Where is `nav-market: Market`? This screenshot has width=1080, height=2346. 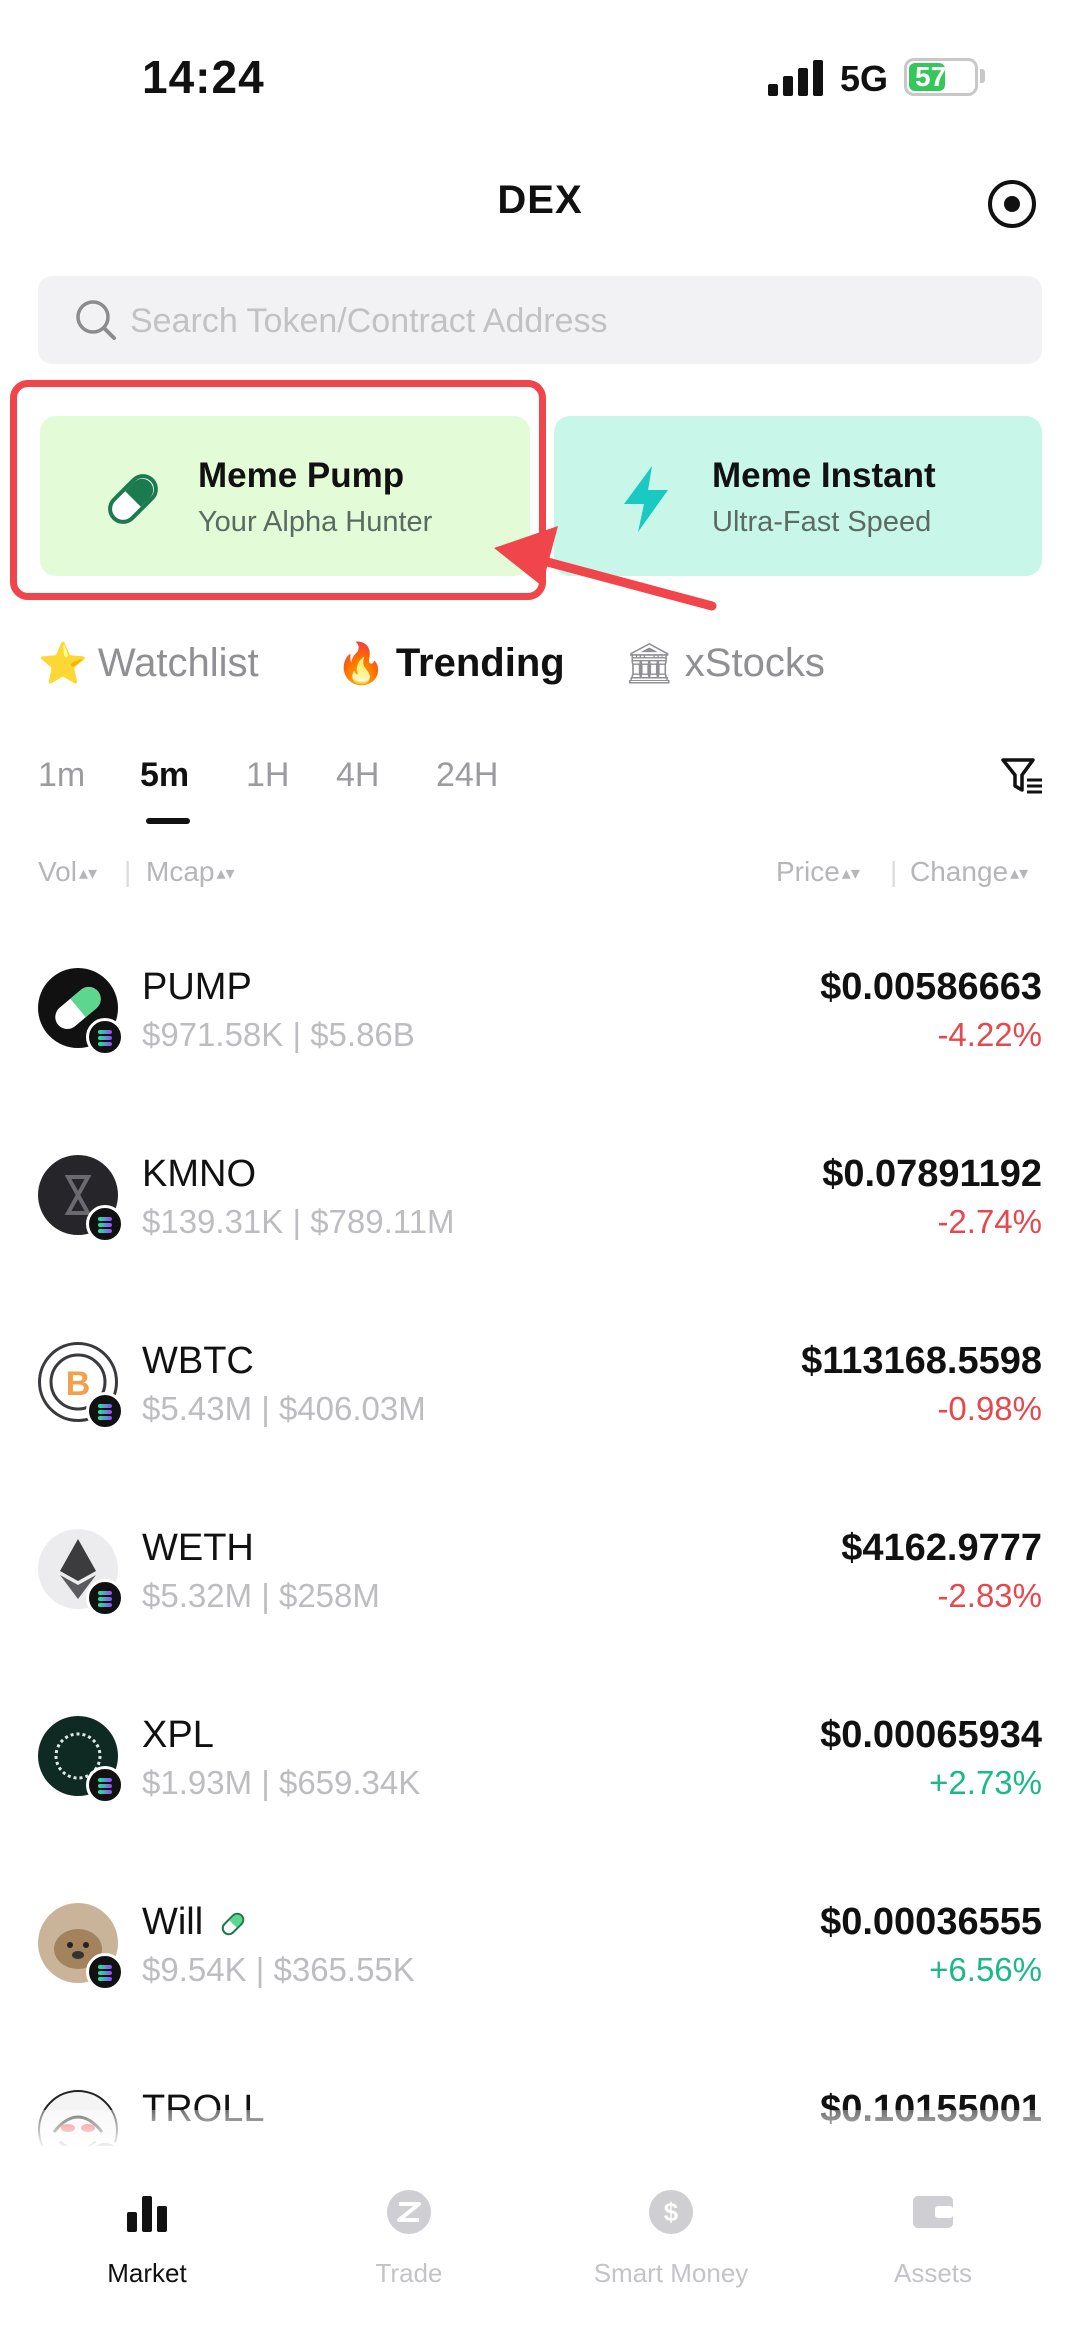 nav-market: Market is located at coordinates (147, 2217).